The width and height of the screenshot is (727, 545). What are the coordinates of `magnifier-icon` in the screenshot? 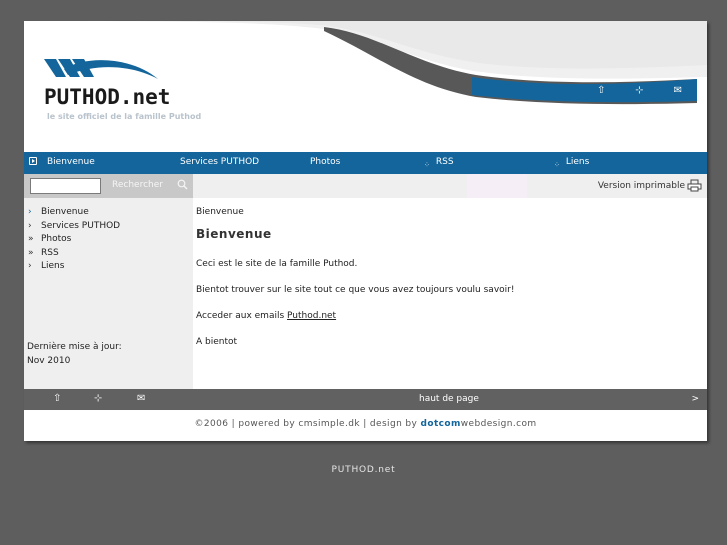 It's located at (182, 186).